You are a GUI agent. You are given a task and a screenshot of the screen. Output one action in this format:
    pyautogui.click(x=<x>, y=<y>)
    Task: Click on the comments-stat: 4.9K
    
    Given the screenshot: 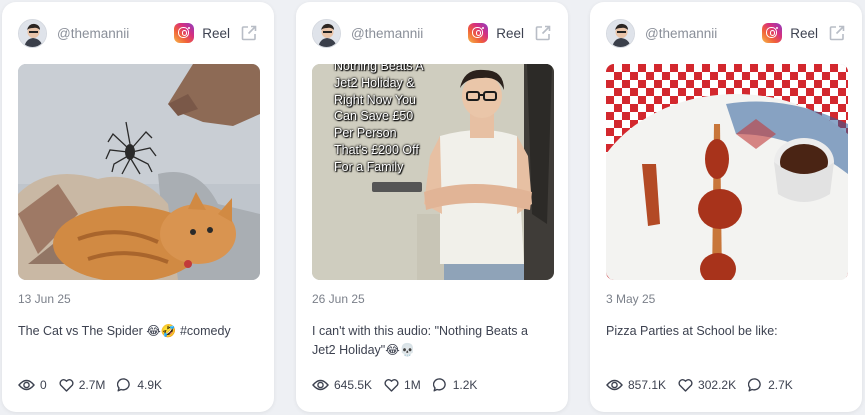 What is the action you would take?
    pyautogui.click(x=139, y=385)
    